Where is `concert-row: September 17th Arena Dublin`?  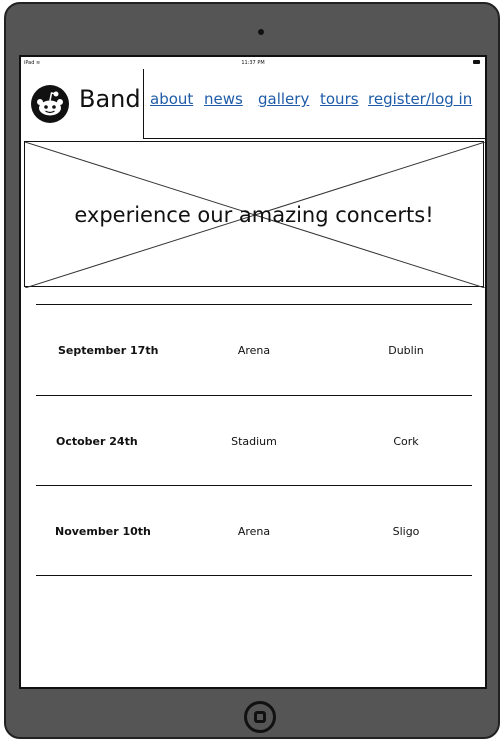 concert-row: September 17th Arena Dublin is located at coordinates (254, 350).